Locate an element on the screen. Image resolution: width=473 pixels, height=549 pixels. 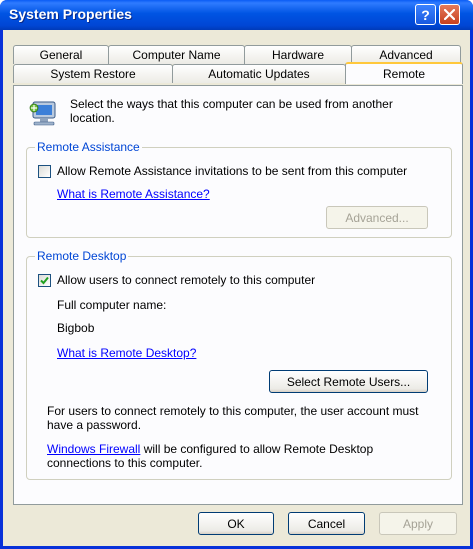
tab-label: Advanced is located at coordinates (406, 55).